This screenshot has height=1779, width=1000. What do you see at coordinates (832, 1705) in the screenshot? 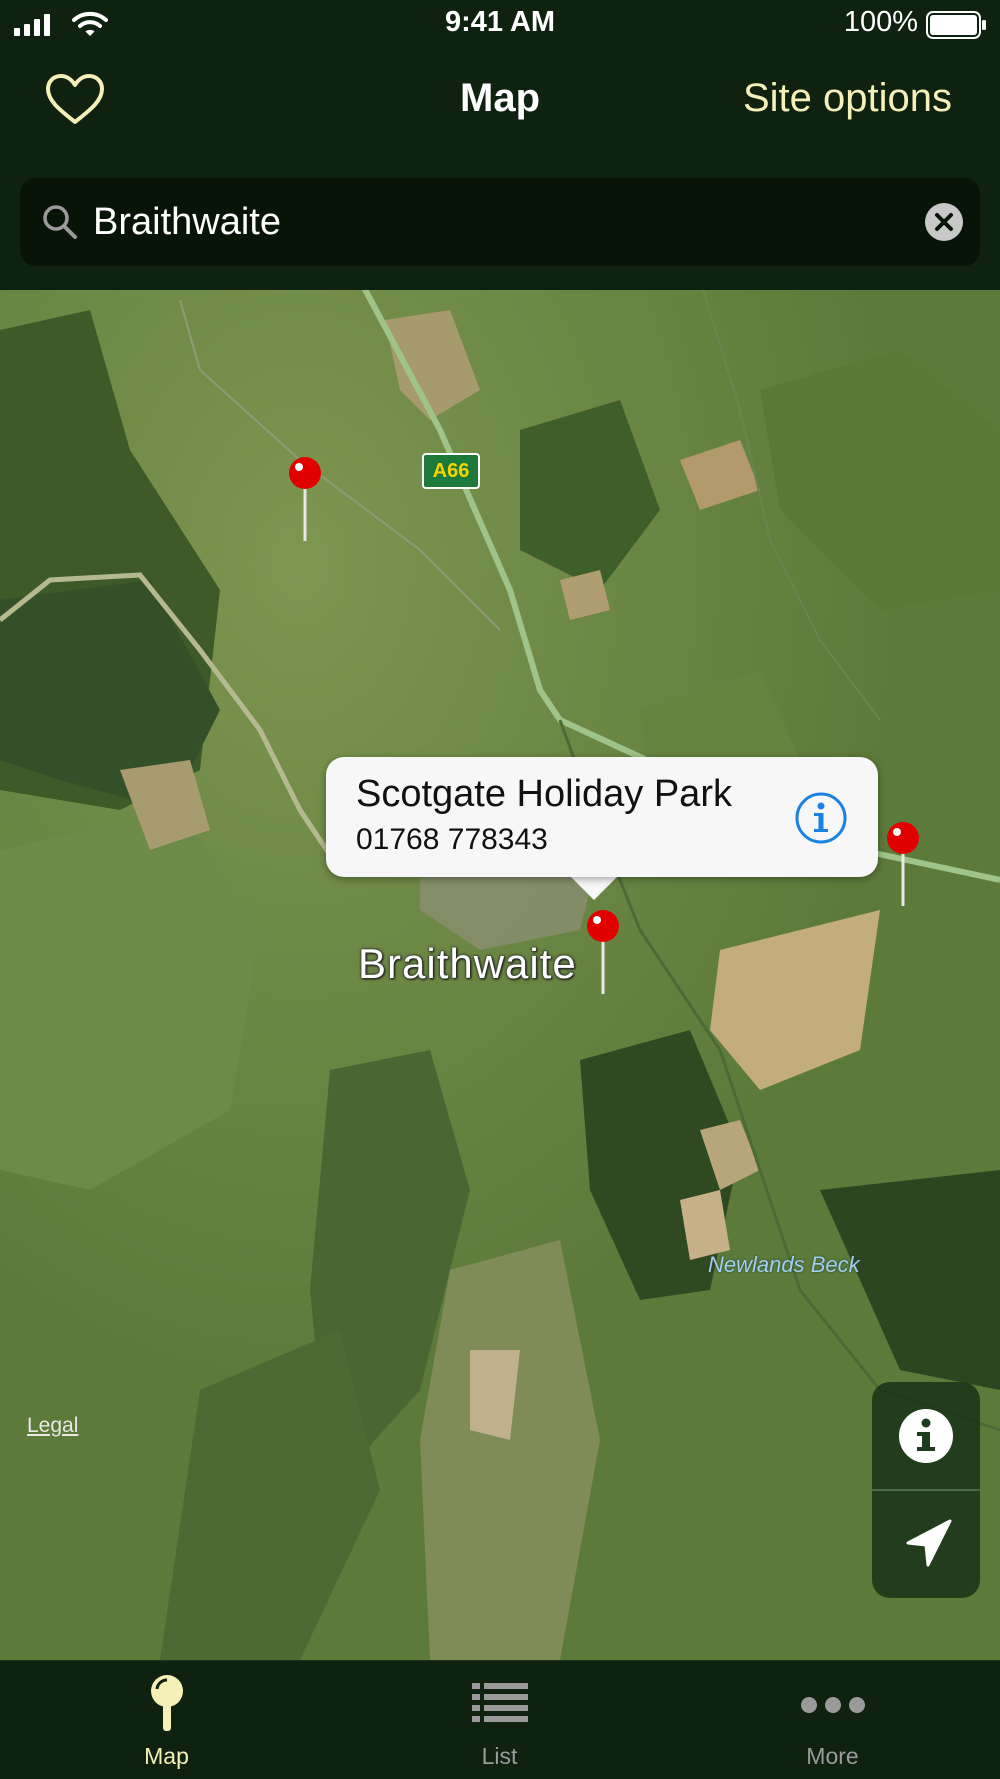
I see `ellipsis-icon` at bounding box center [832, 1705].